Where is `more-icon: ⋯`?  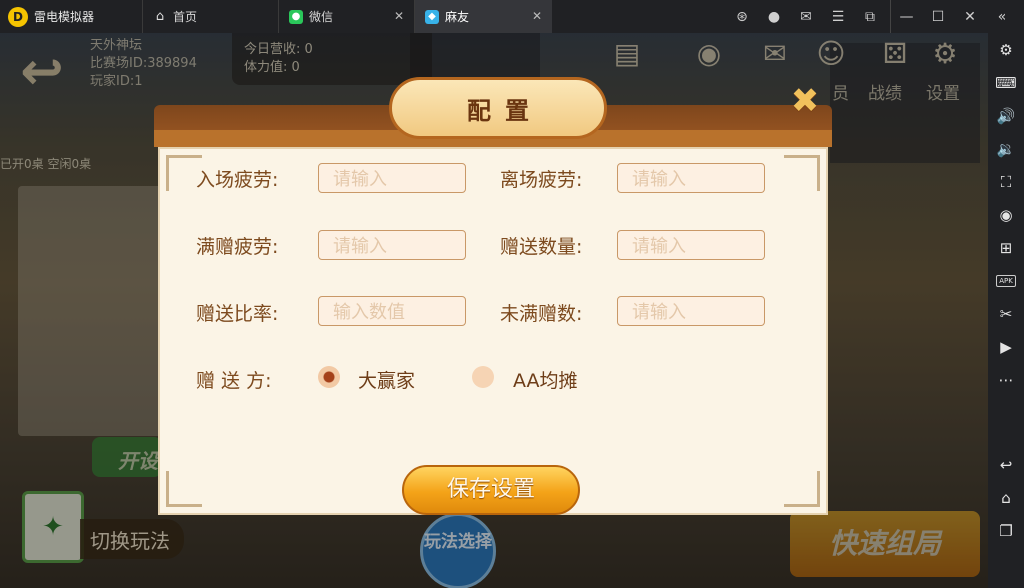
more-icon: ⋯ is located at coordinates (1006, 379).